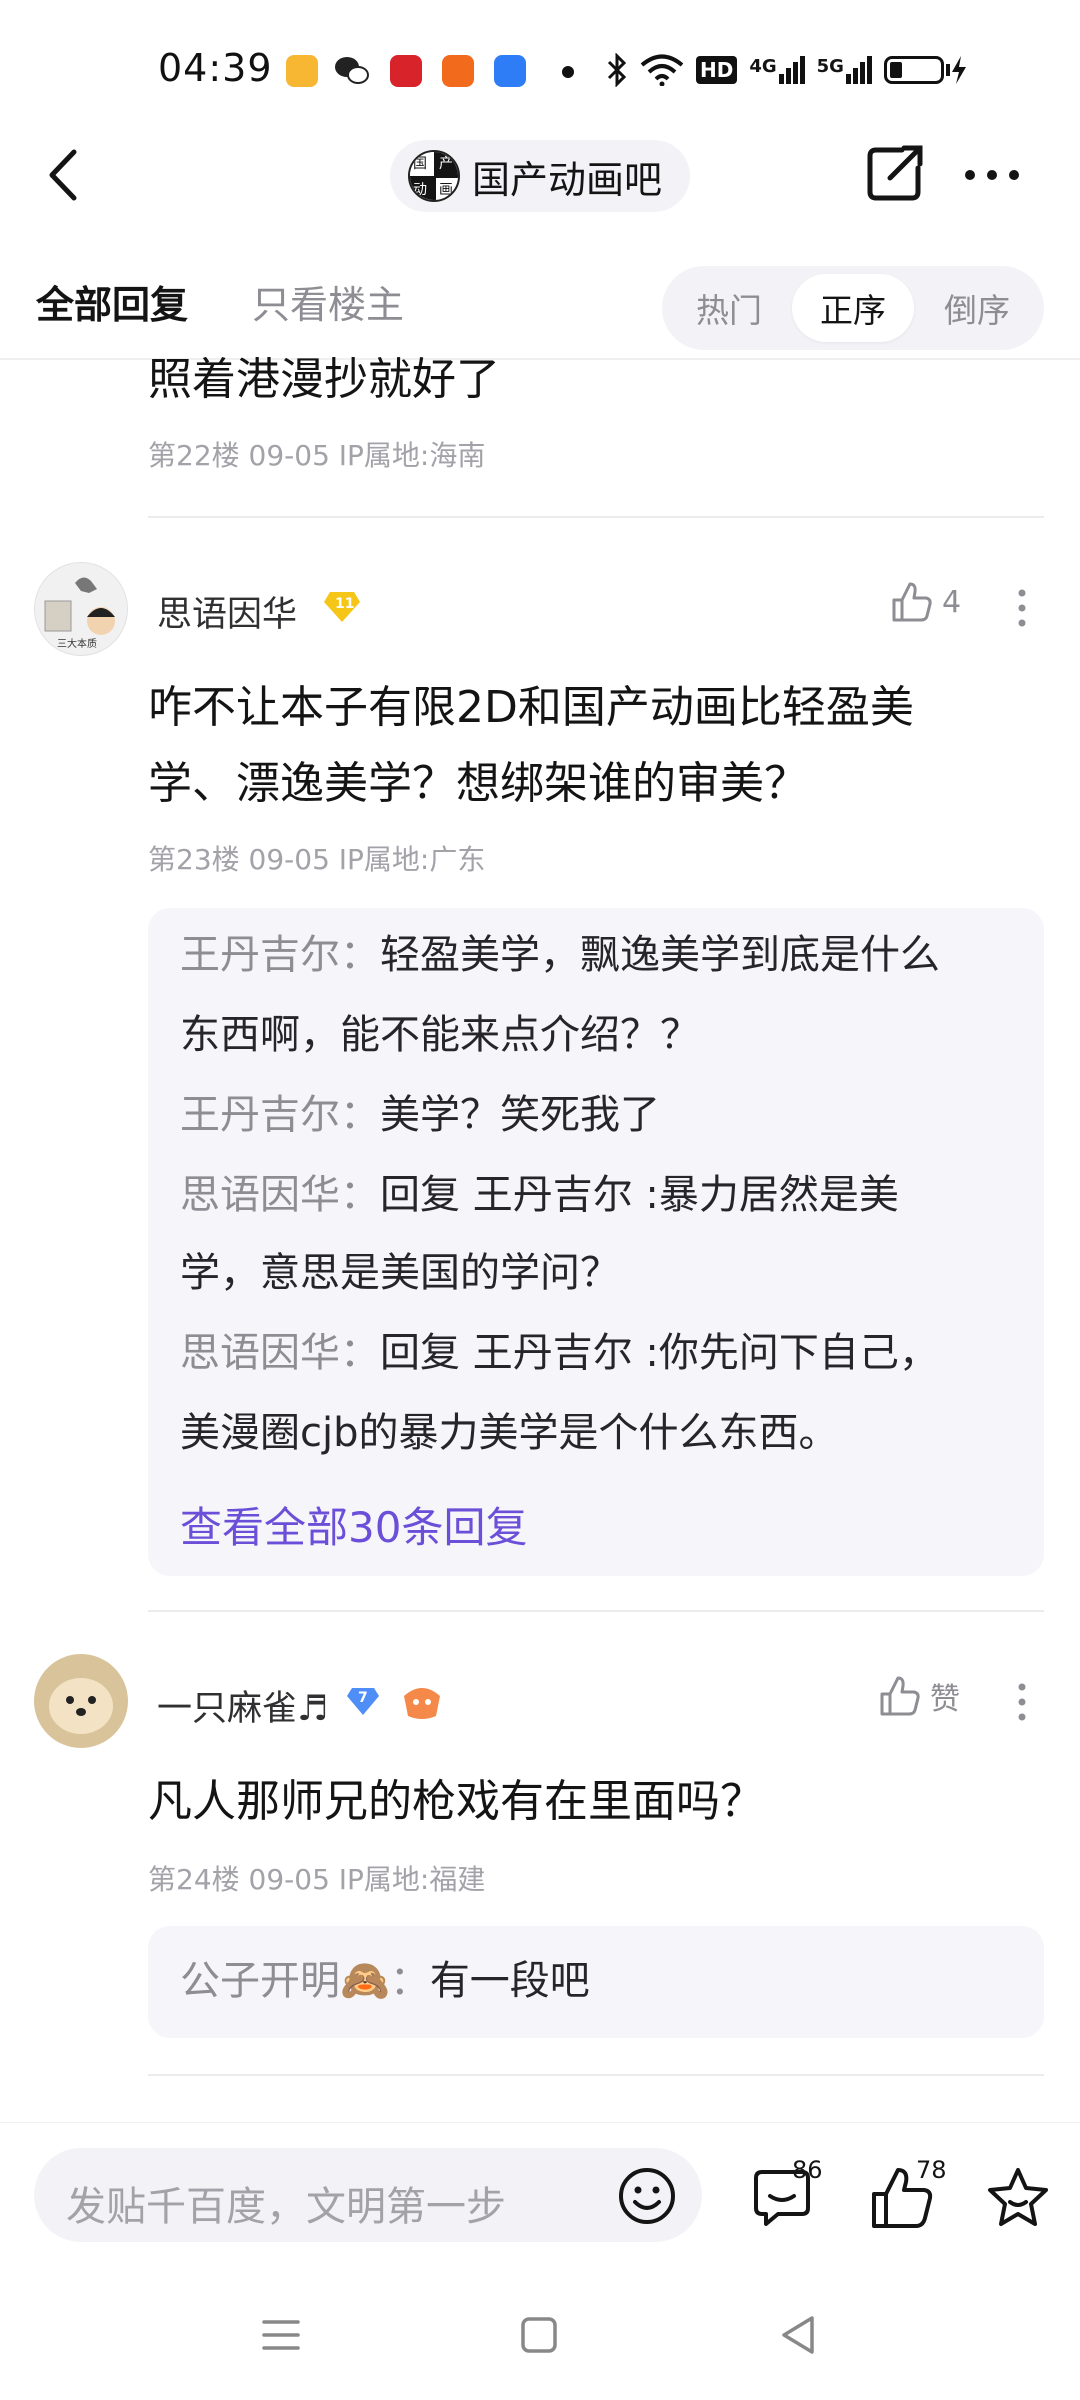 Image resolution: width=1080 pixels, height=2400 pixels. What do you see at coordinates (799, 2335) in the screenshot?
I see `back-triangle-icon` at bounding box center [799, 2335].